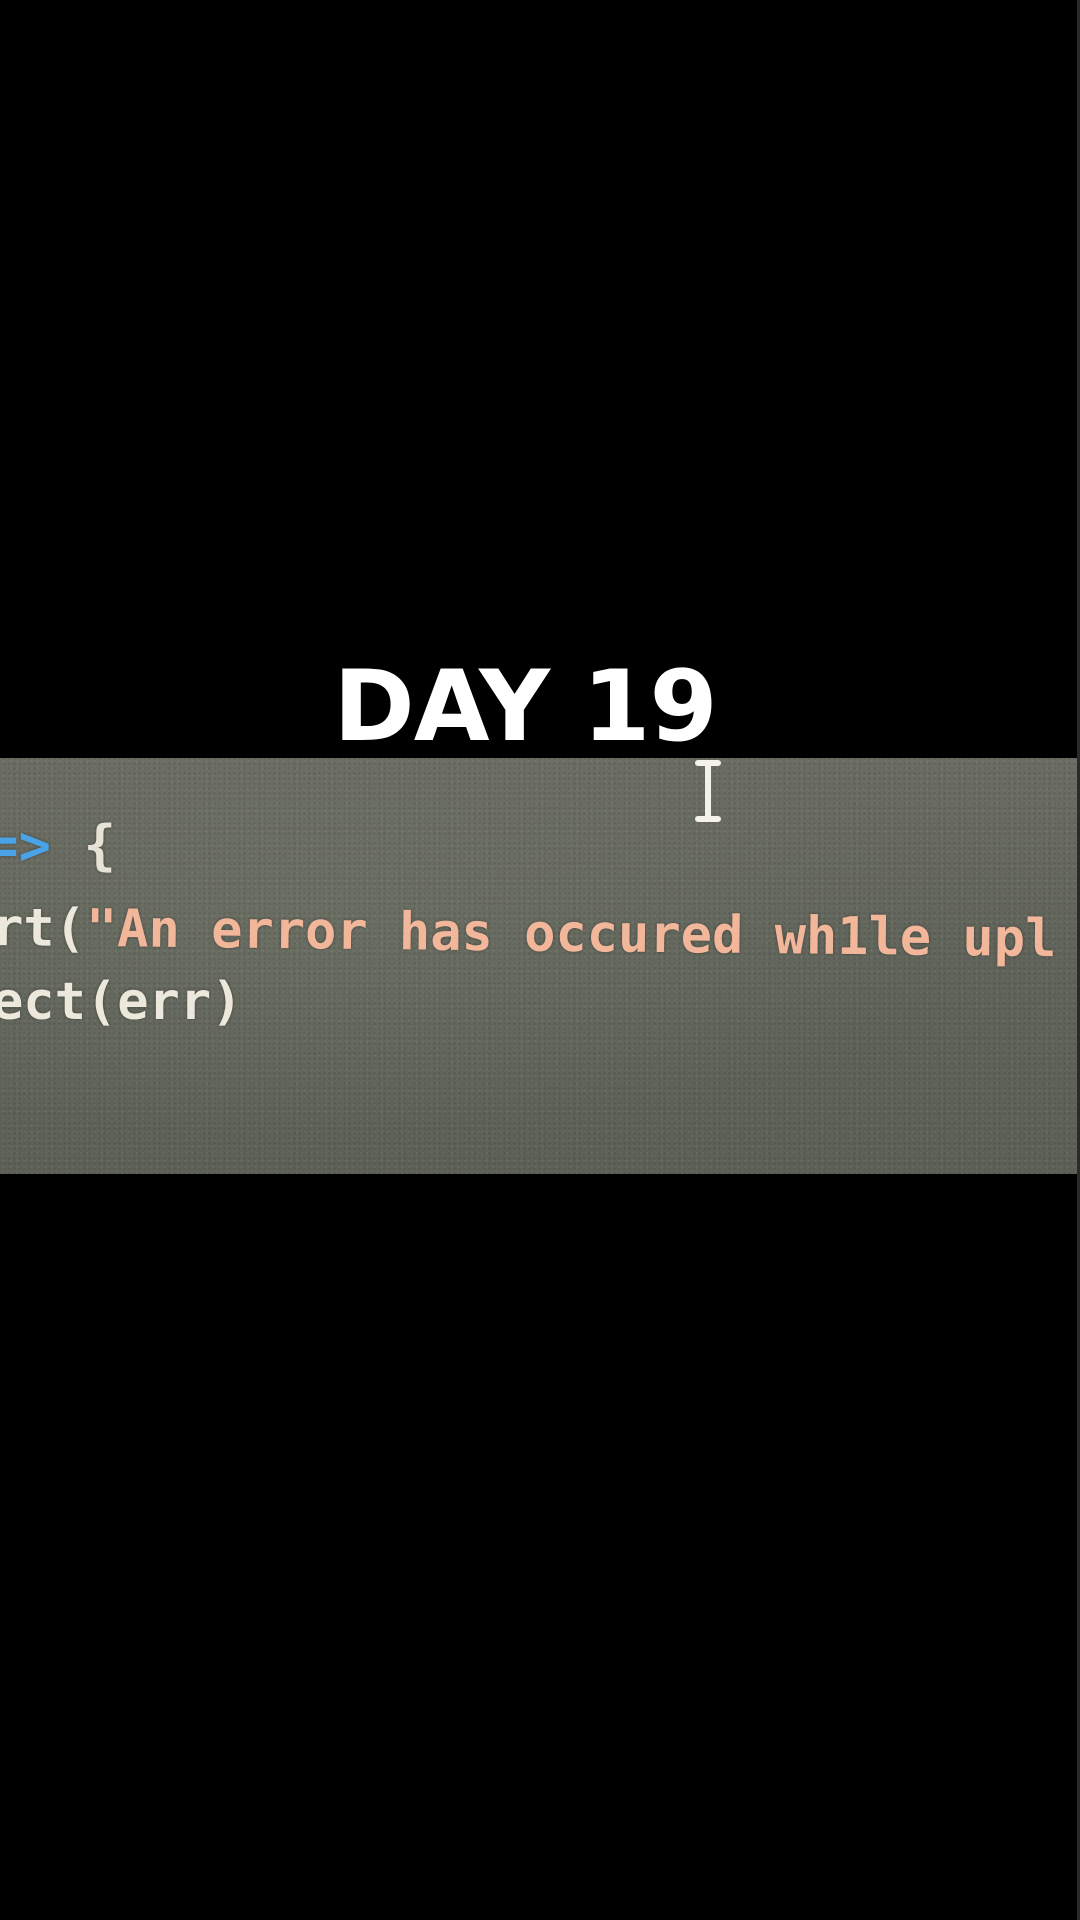 The height and width of the screenshot is (1920, 1080). What do you see at coordinates (121, 1002) in the screenshot?
I see `code-line-reject: ect(err)` at bounding box center [121, 1002].